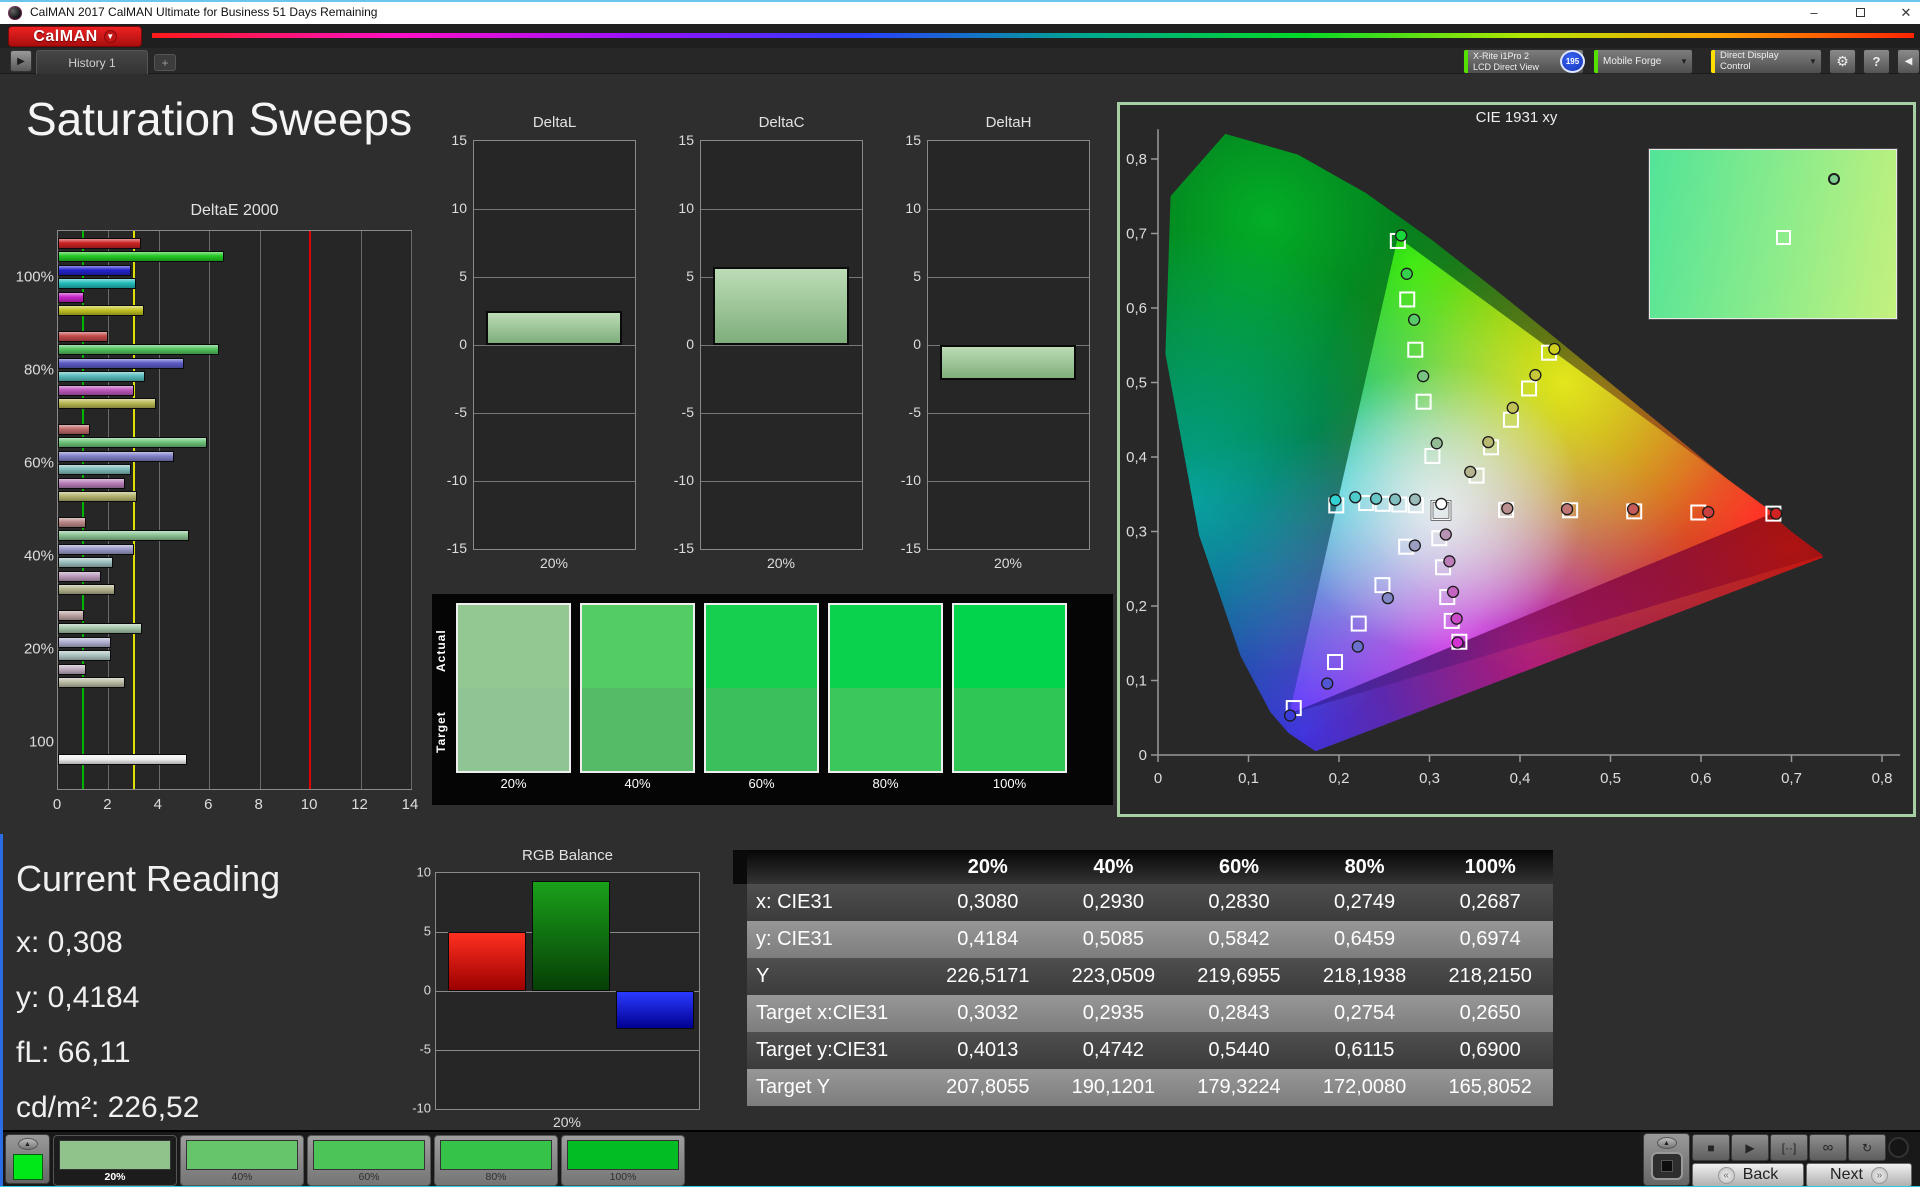  Describe the element at coordinates (427, 931) in the screenshot. I see `rgb-y-tick: 5` at that location.